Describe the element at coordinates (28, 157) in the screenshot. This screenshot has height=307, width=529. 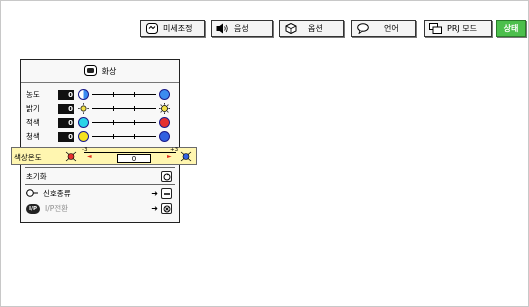
I see `color-temperature-label: 색상온도` at that location.